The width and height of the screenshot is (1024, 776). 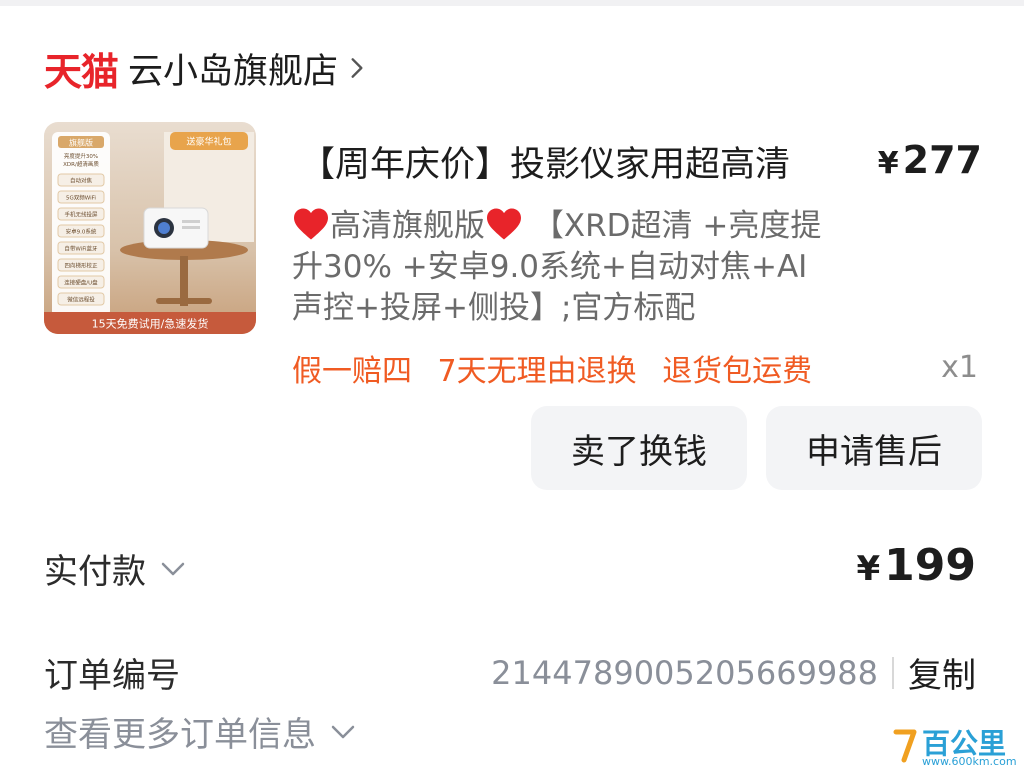 I want to click on tmall-logo: 天猫, so click(x=81, y=71).